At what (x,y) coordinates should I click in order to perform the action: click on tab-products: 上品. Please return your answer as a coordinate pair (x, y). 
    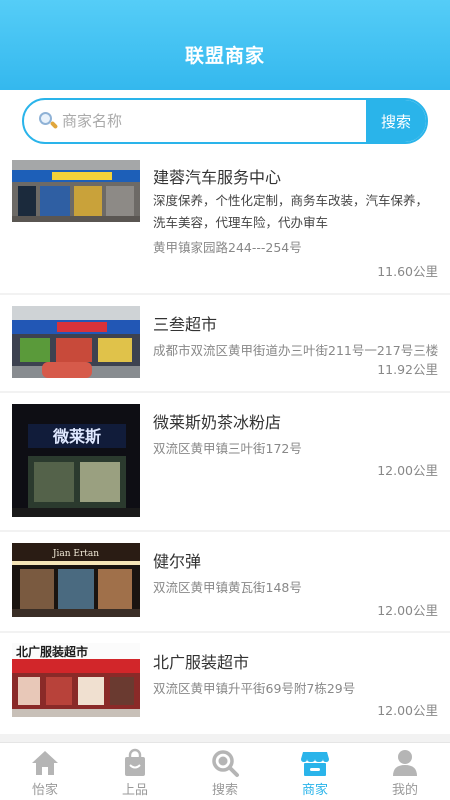
    Looking at the image, I should click on (135, 771).